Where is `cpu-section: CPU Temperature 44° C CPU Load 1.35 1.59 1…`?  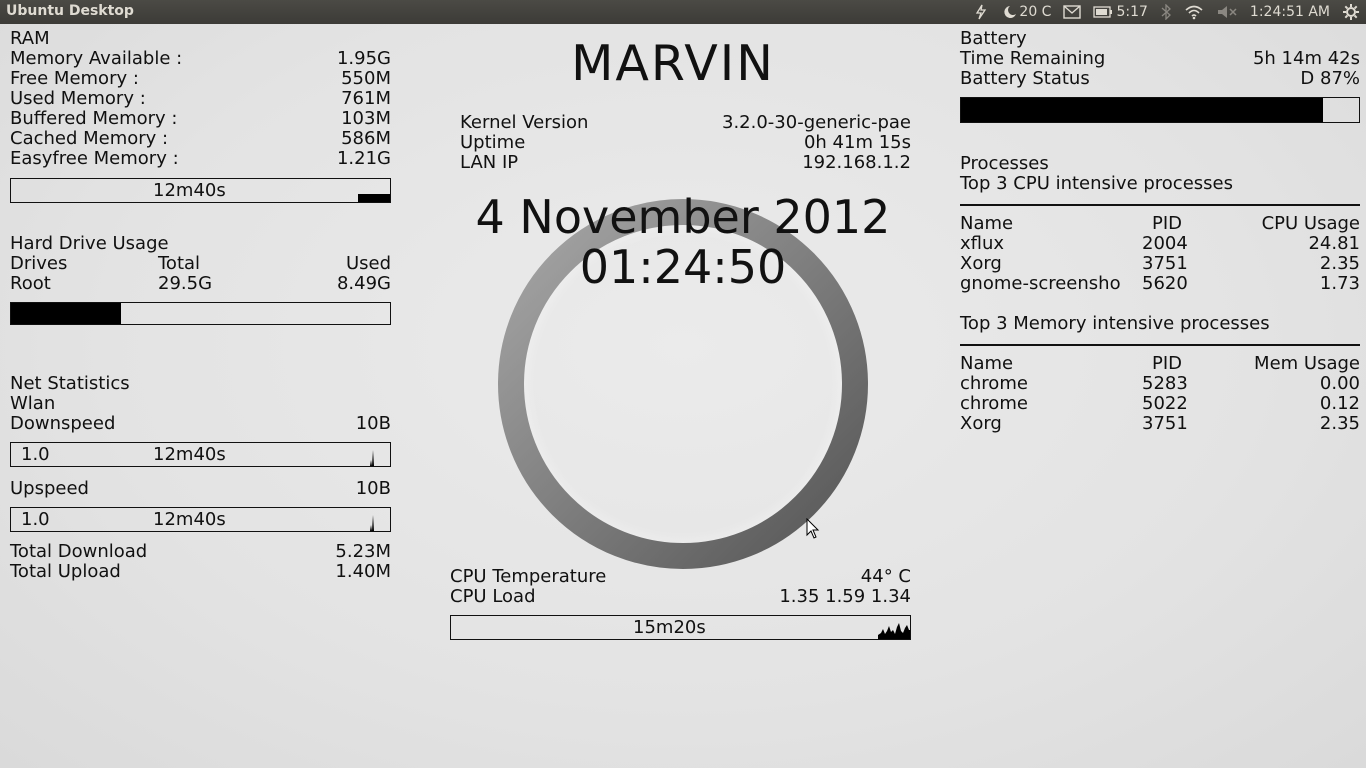
cpu-section: CPU Temperature 44° C CPU Load 1.35 1.59 1… is located at coordinates (680, 603).